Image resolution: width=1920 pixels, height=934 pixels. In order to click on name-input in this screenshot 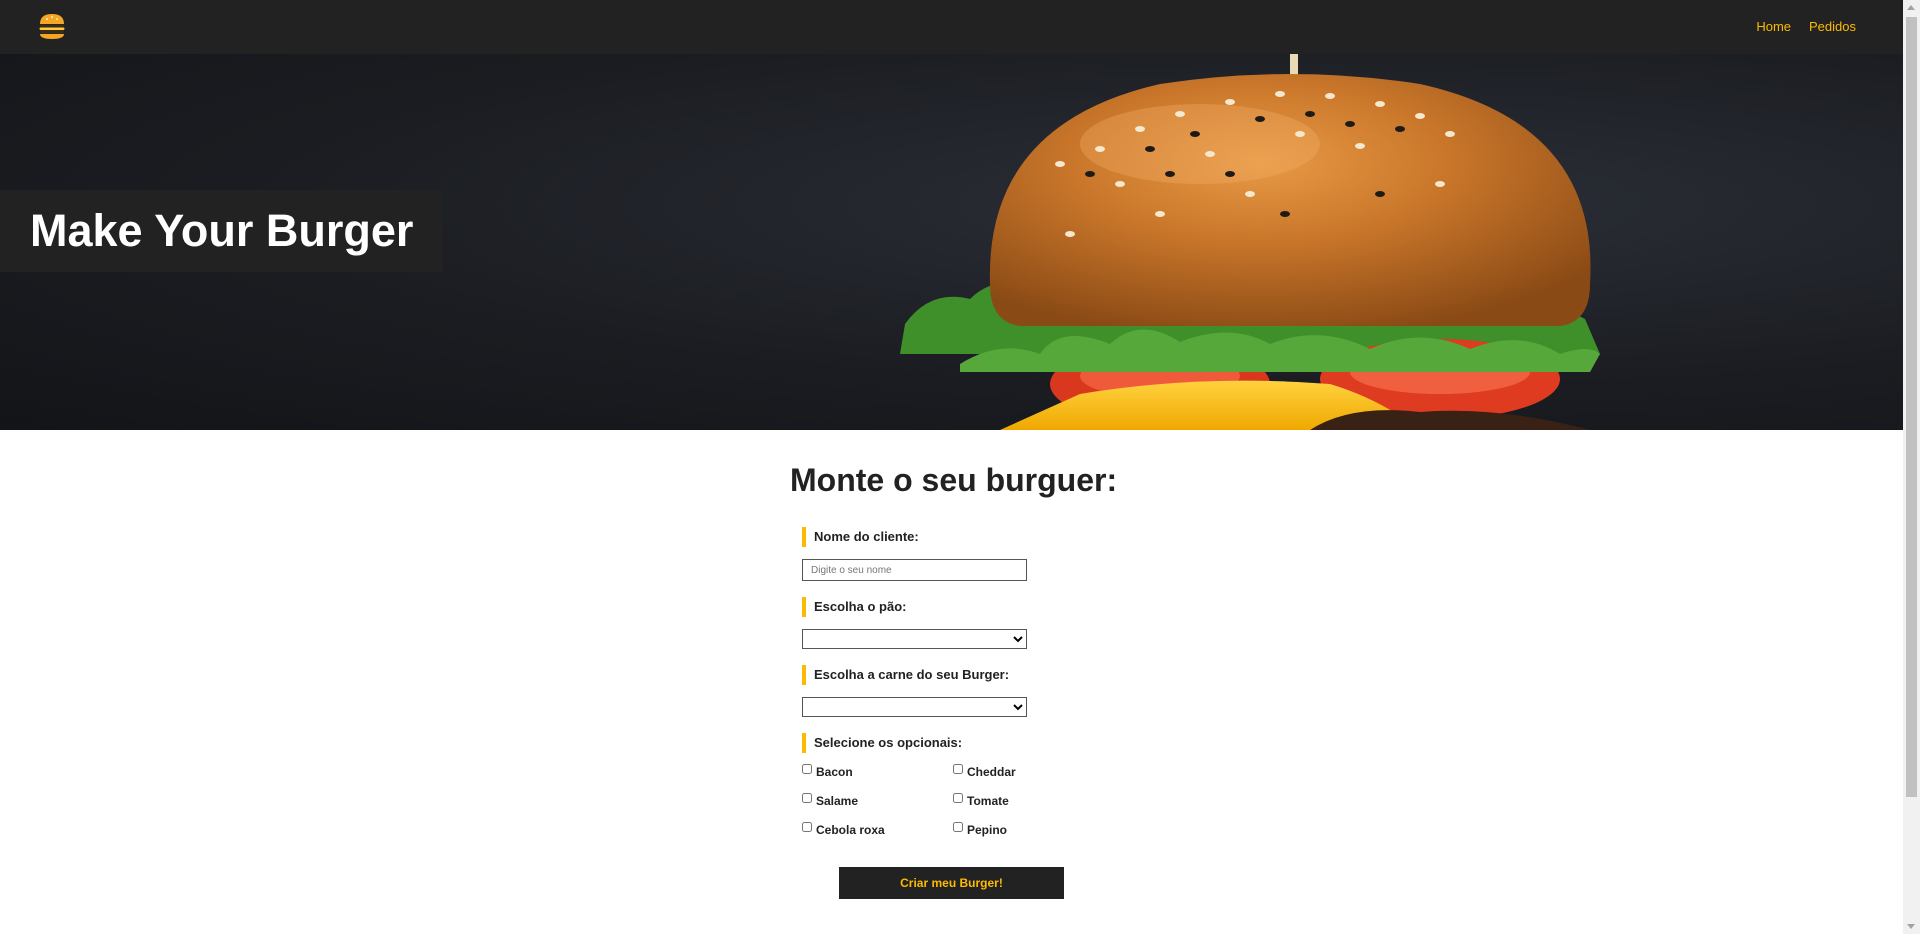, I will do `click(914, 570)`.